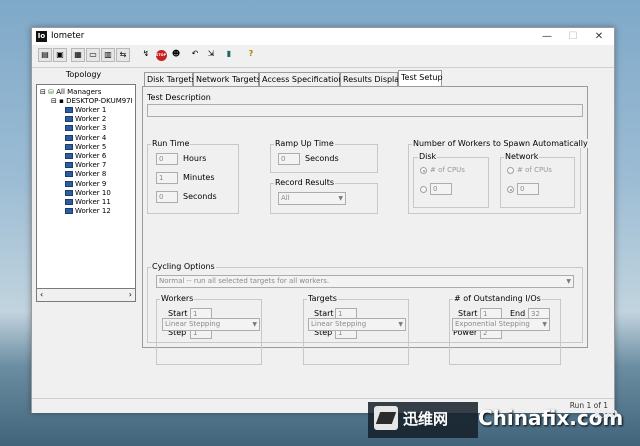 This screenshot has height=446, width=640. I want to click on hours-field: 0, so click(167, 159).